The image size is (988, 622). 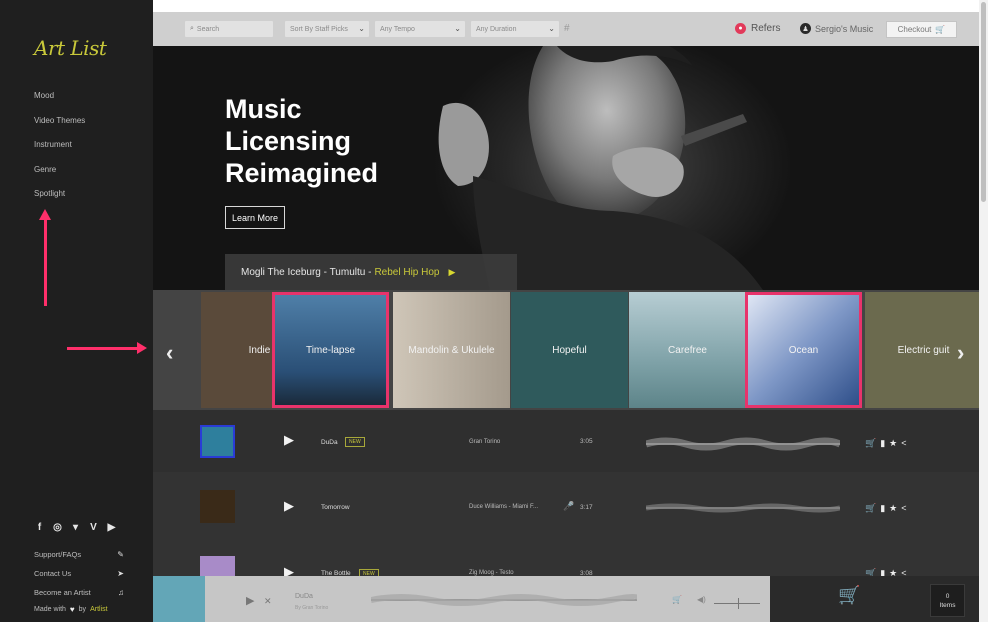 I want to click on contact-link: Contact Us ➤, so click(x=79, y=573).